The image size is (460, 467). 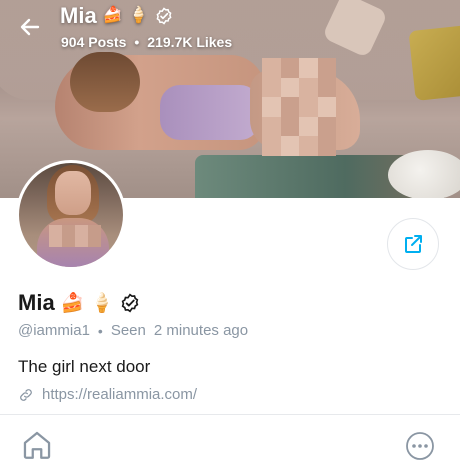 I want to click on more-button, so click(x=420, y=446).